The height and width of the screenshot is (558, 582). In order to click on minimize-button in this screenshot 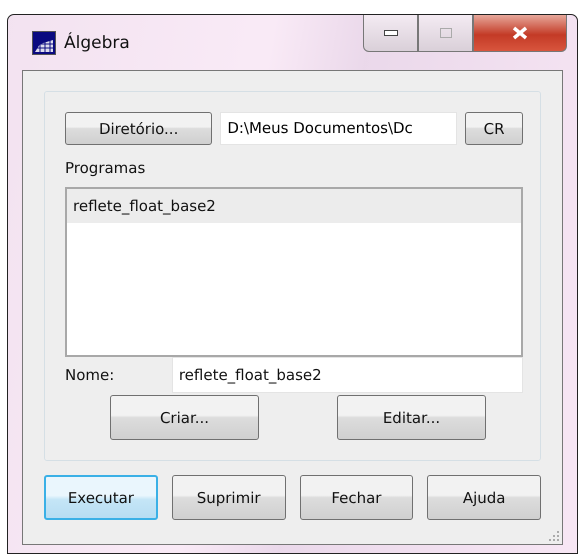, I will do `click(390, 33)`.